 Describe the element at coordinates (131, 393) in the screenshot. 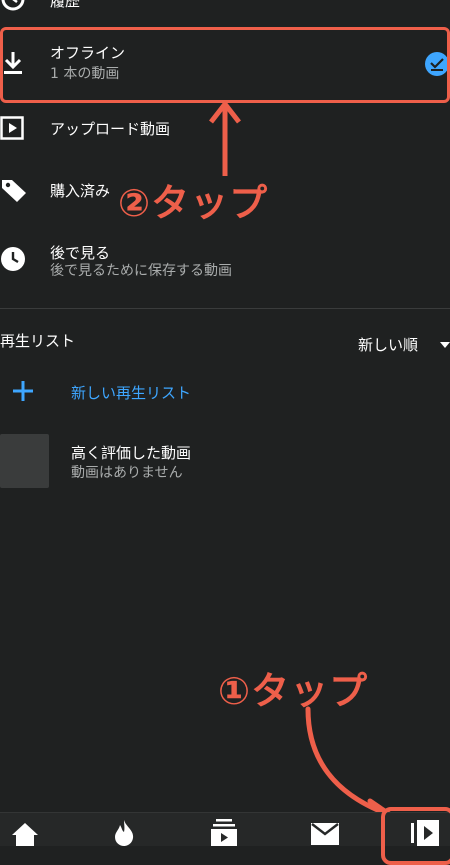

I see `new-playlist-label: 新しい再生リスト` at that location.